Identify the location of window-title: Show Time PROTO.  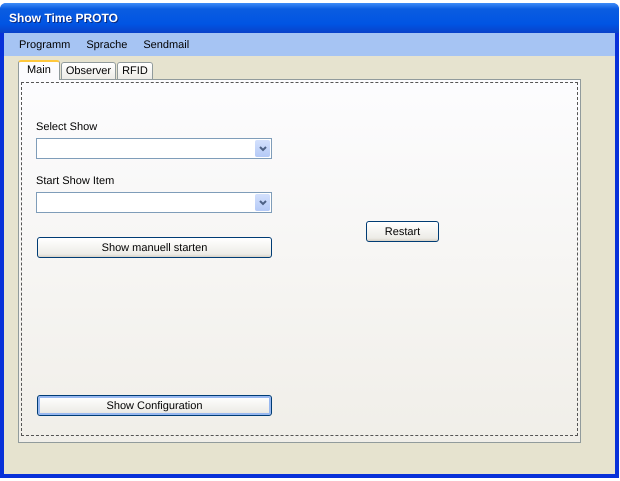
(63, 18).